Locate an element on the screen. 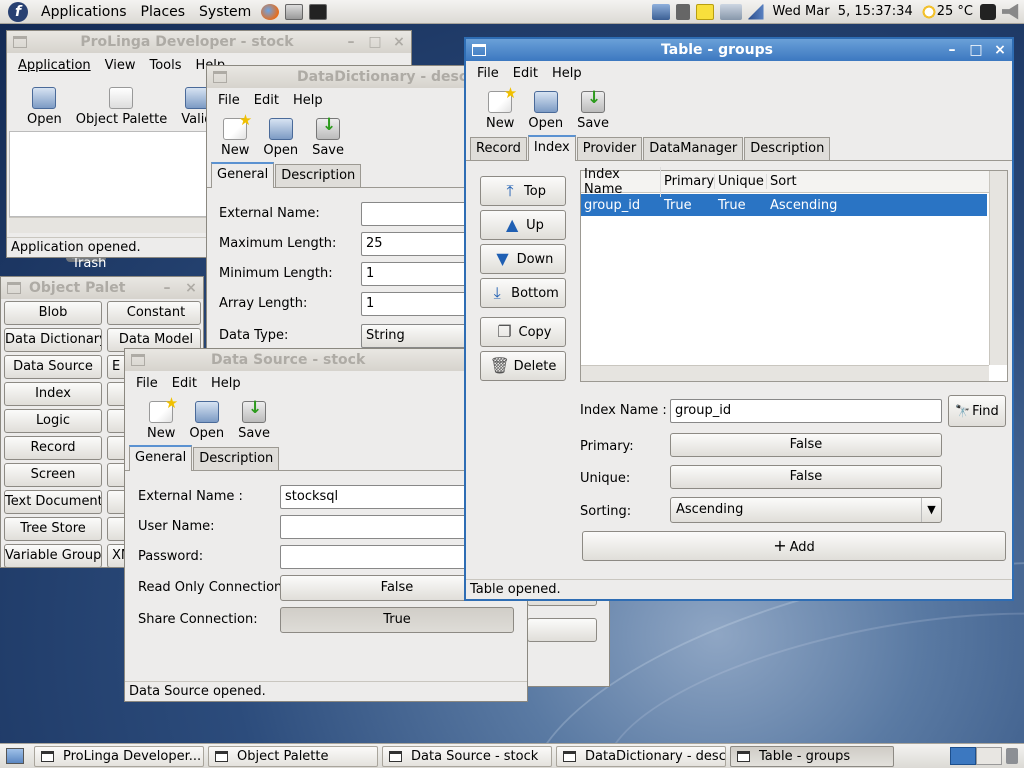  find-button: 🔭 Find is located at coordinates (977, 411).